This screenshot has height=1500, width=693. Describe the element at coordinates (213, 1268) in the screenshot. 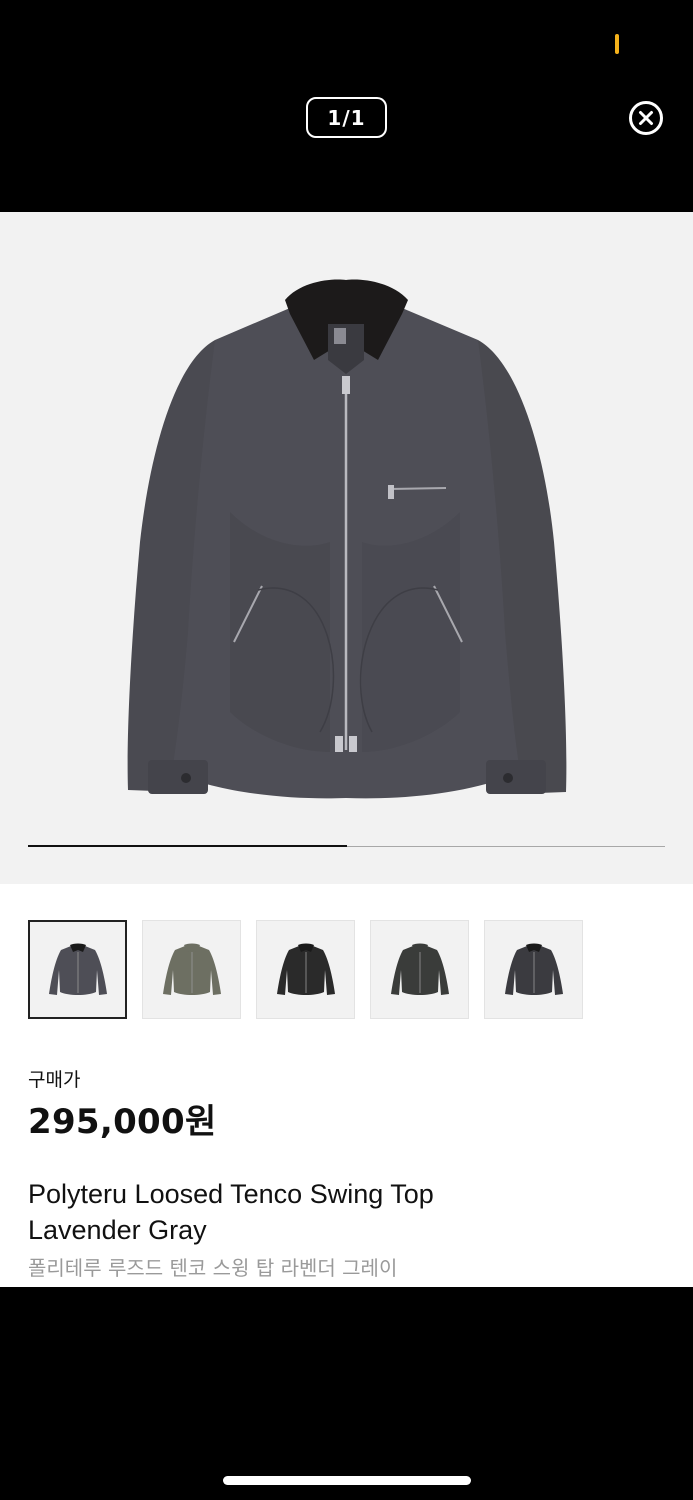

I see `product-name-ko: 폴리테루 루즈드 텐코 스윙 탑 라벤더 그레이` at that location.